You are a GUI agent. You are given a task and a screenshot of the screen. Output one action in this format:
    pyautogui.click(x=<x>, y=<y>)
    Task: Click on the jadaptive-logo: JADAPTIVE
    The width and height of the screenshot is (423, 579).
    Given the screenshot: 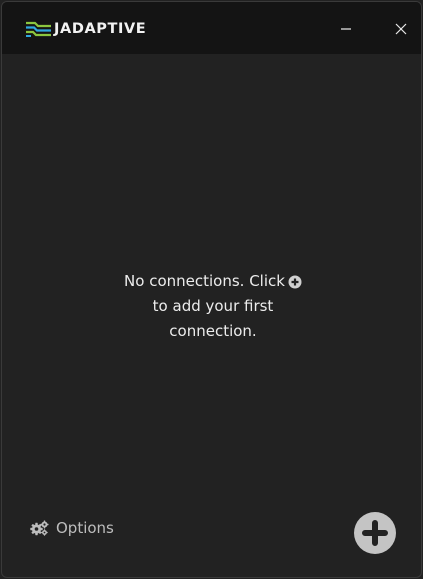 What is the action you would take?
    pyautogui.click(x=85, y=29)
    